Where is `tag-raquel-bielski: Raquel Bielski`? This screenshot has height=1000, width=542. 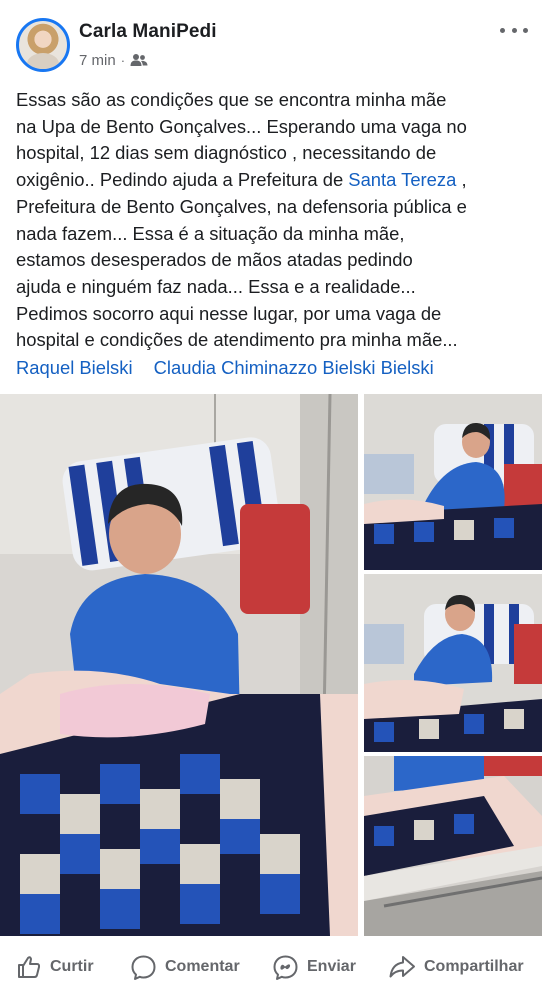 tag-raquel-bielski: Raquel Bielski is located at coordinates (74, 367).